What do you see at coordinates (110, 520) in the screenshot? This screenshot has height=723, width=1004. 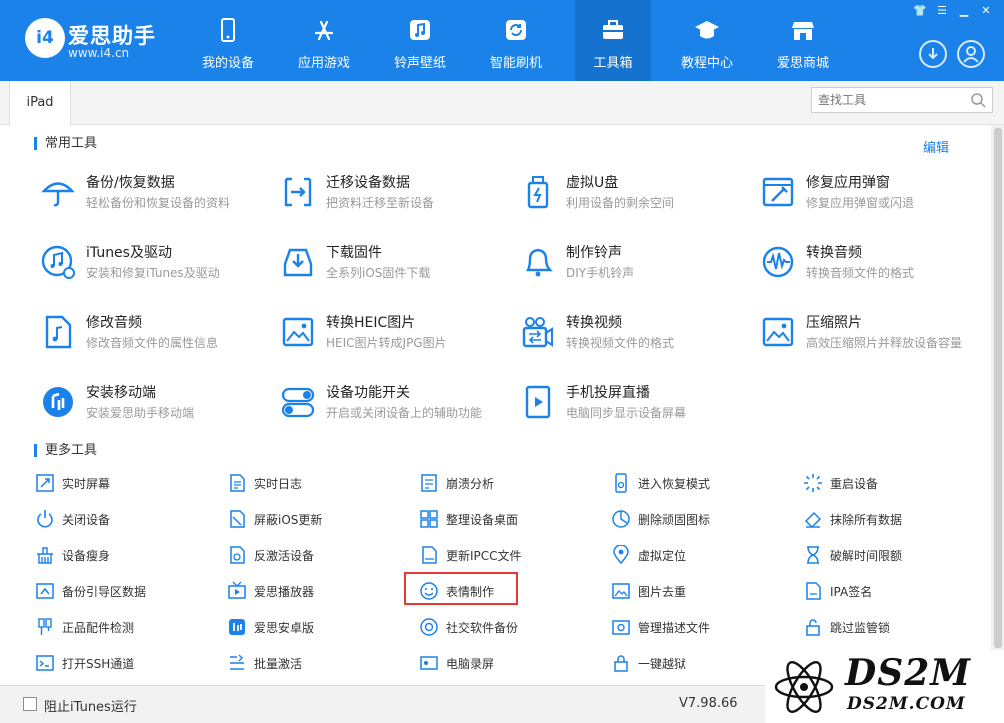 I see `more-shutdown: 关闭设备` at bounding box center [110, 520].